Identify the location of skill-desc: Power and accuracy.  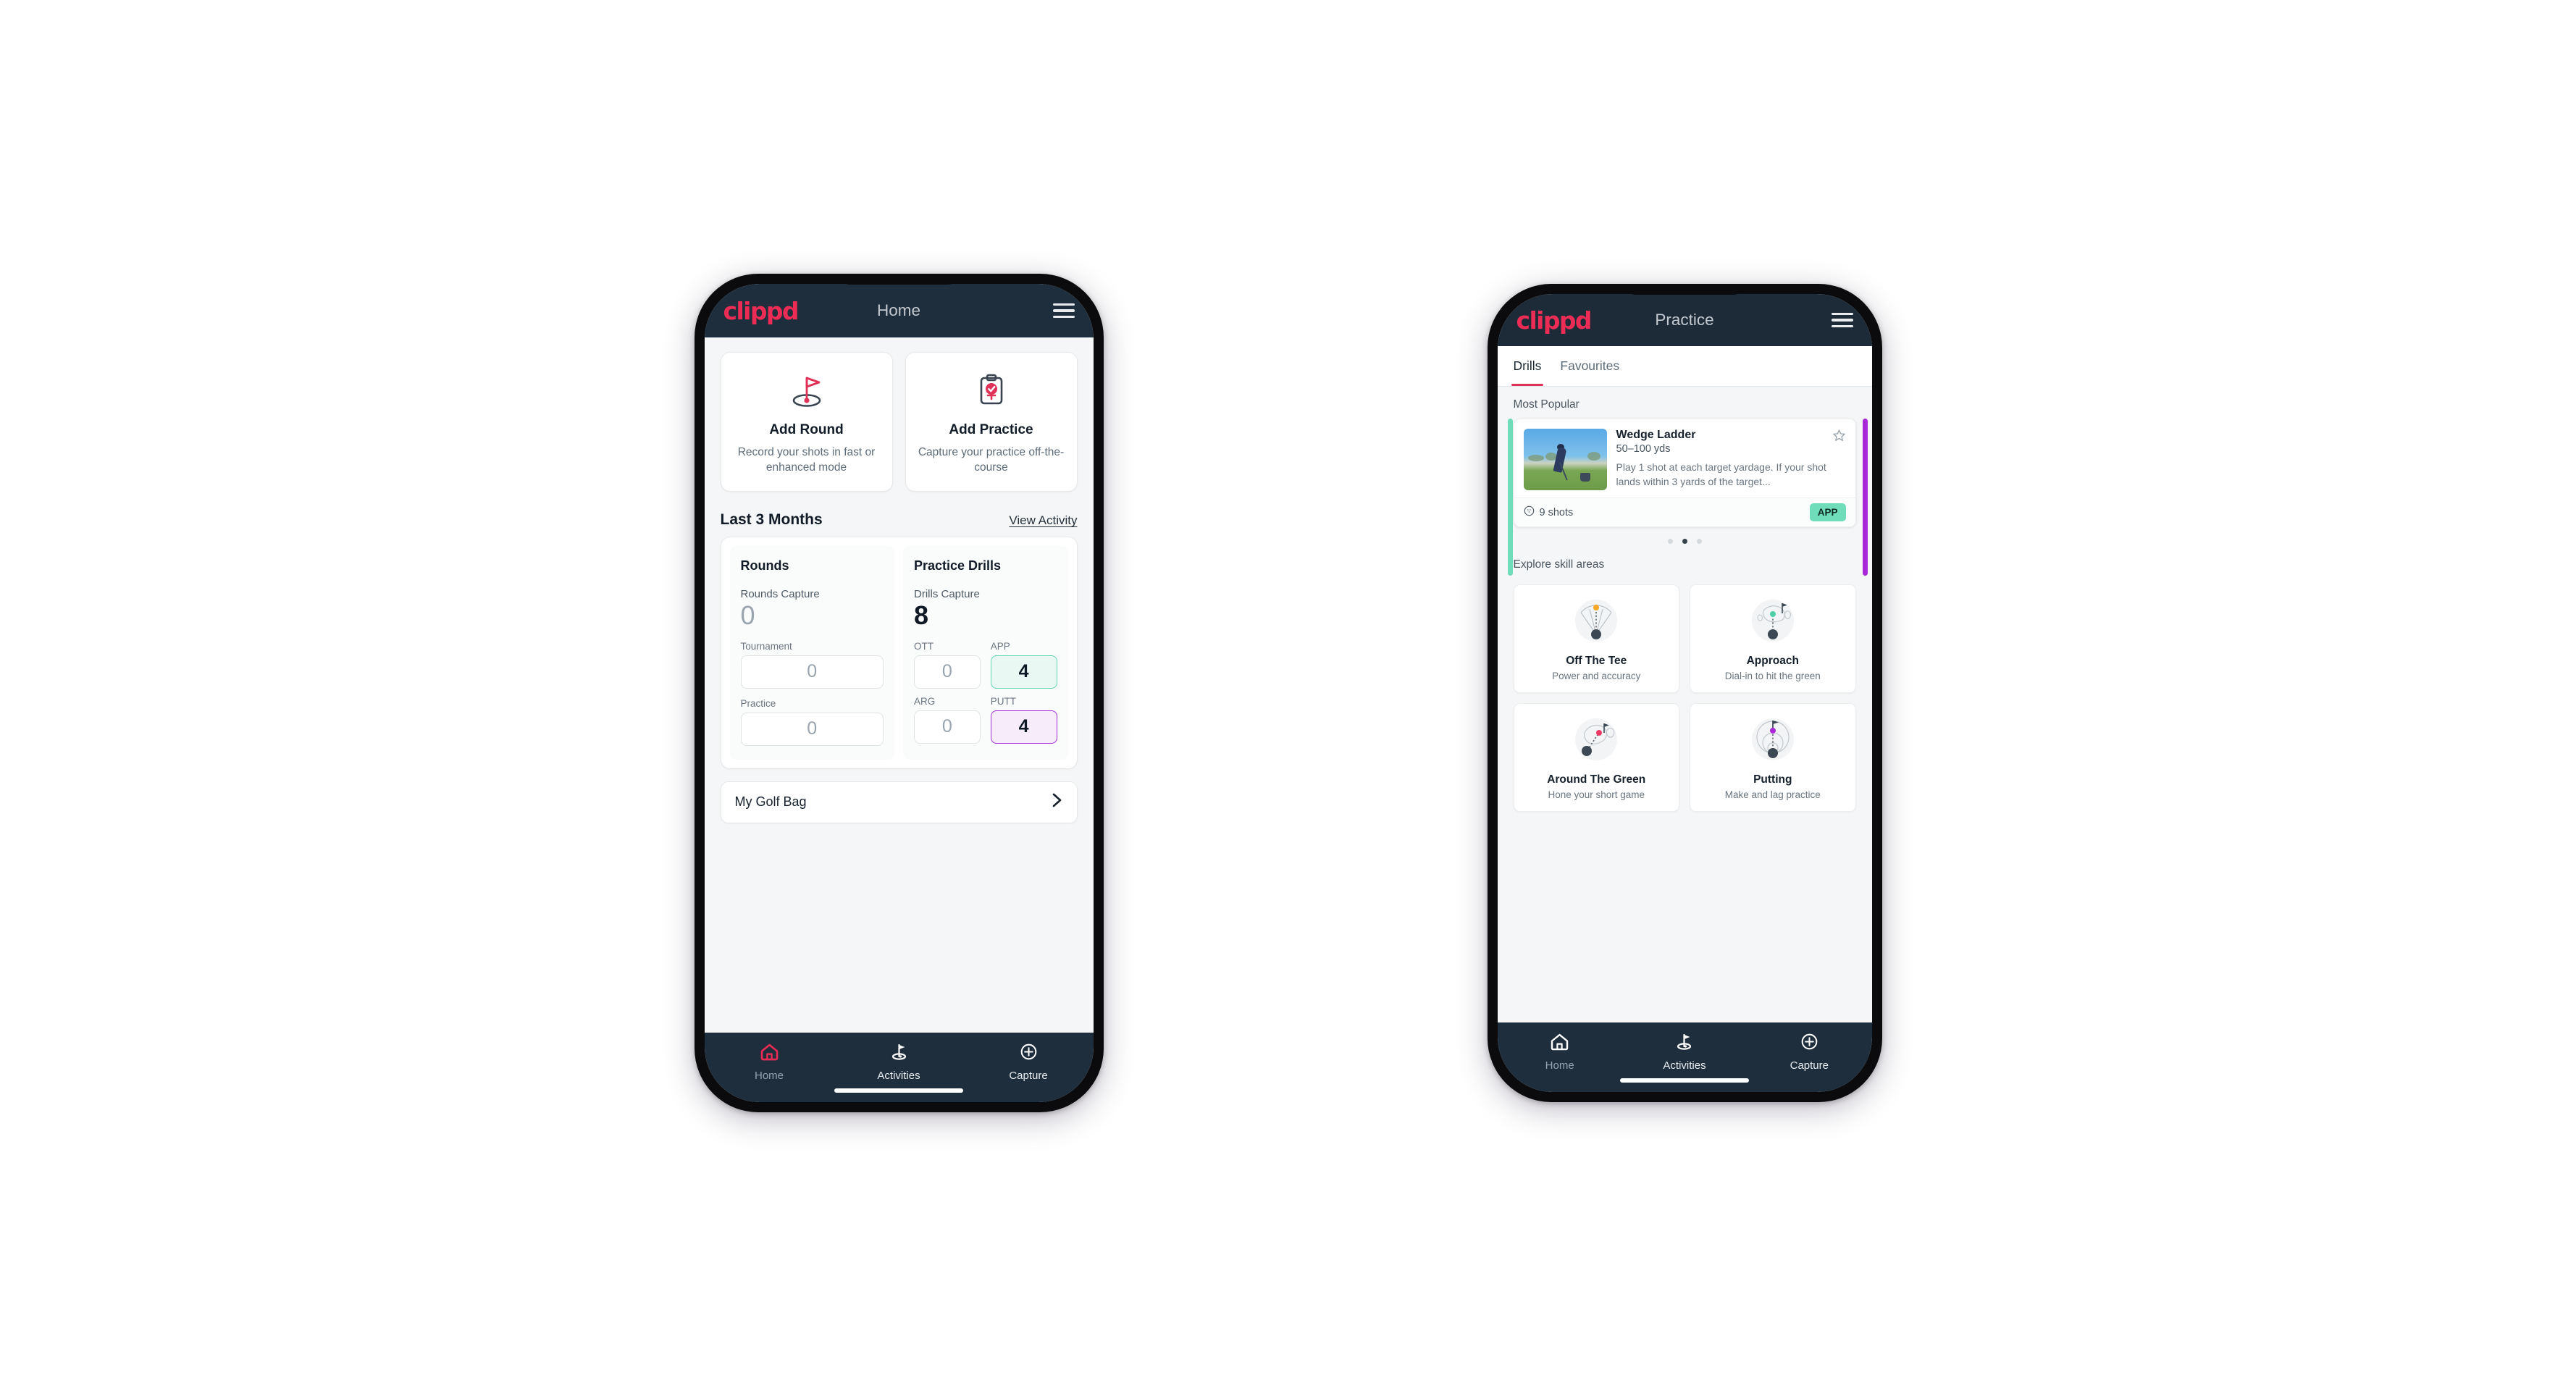
(1596, 676).